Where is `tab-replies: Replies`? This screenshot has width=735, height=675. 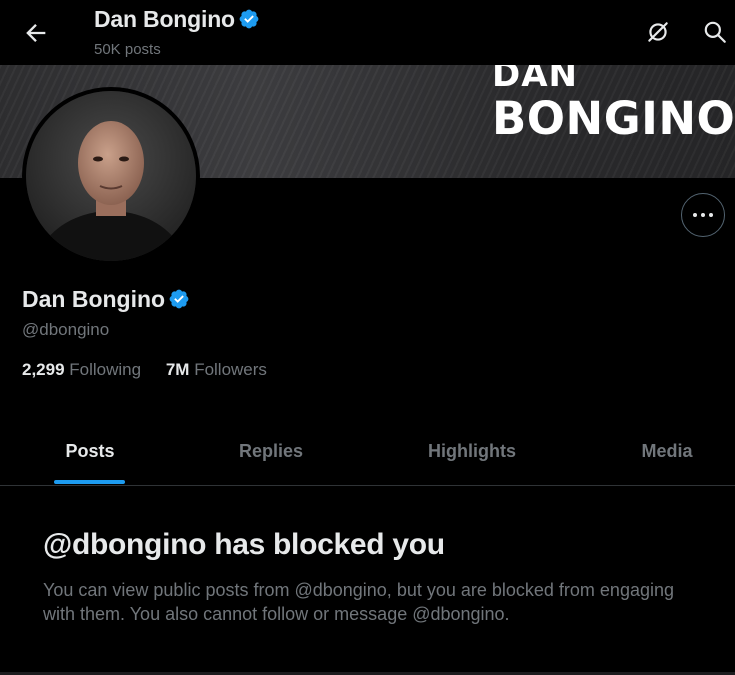 tab-replies: Replies is located at coordinates (271, 450).